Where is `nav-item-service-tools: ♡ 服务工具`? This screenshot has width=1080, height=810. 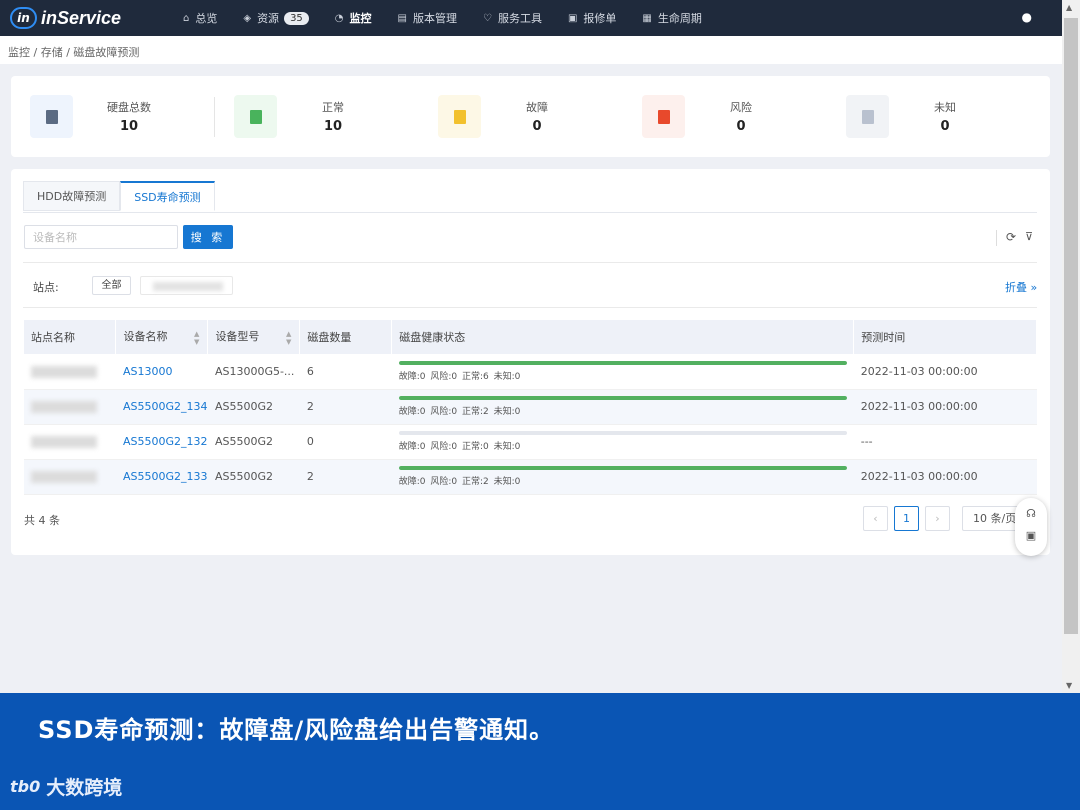
nav-item-service-tools: ♡ 服务工具 is located at coordinates (512, 18).